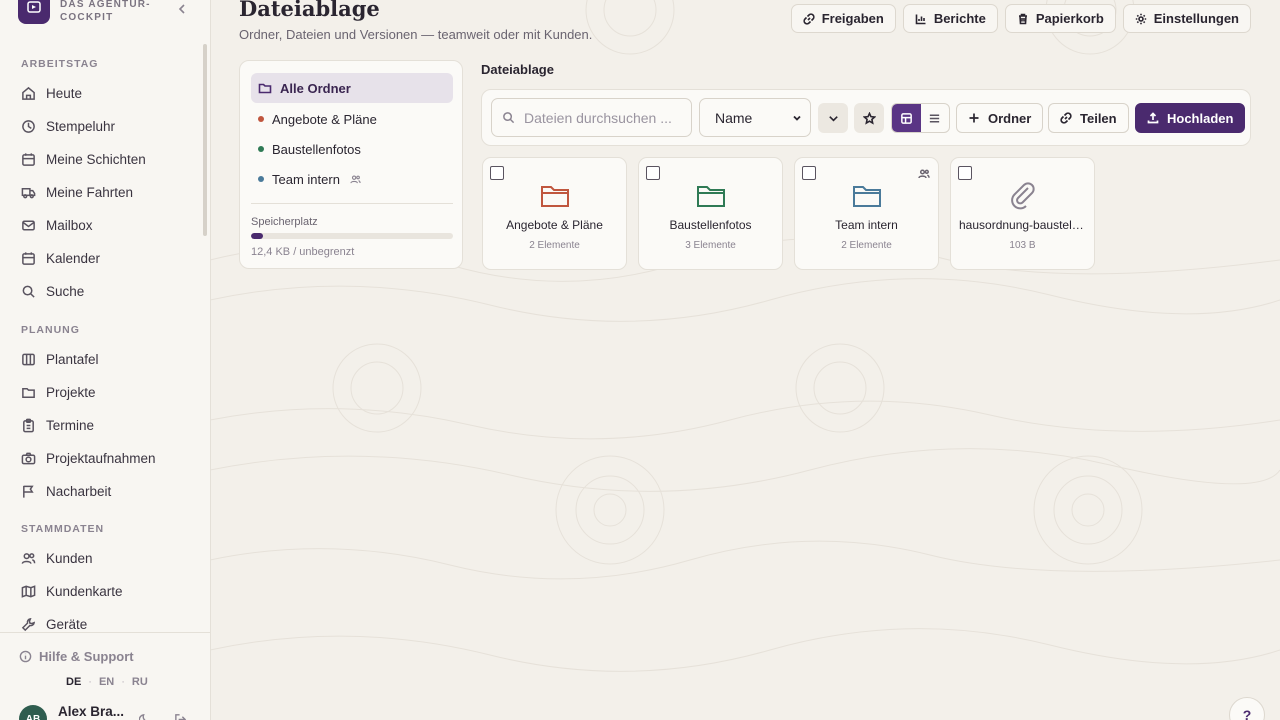 Image resolution: width=1280 pixels, height=720 pixels. I want to click on nav-item-kunden: Kunden, so click(57, 558).